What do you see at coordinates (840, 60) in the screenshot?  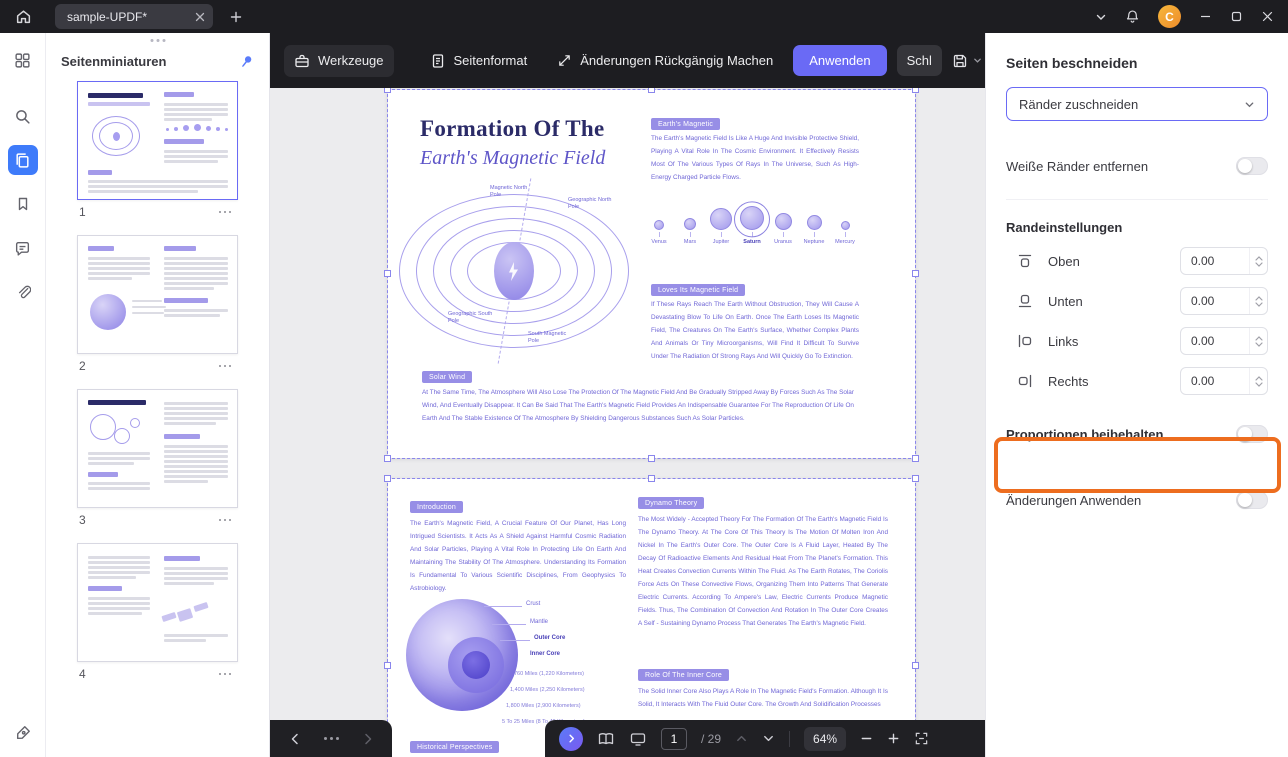 I see `apply-button: Anwenden` at bounding box center [840, 60].